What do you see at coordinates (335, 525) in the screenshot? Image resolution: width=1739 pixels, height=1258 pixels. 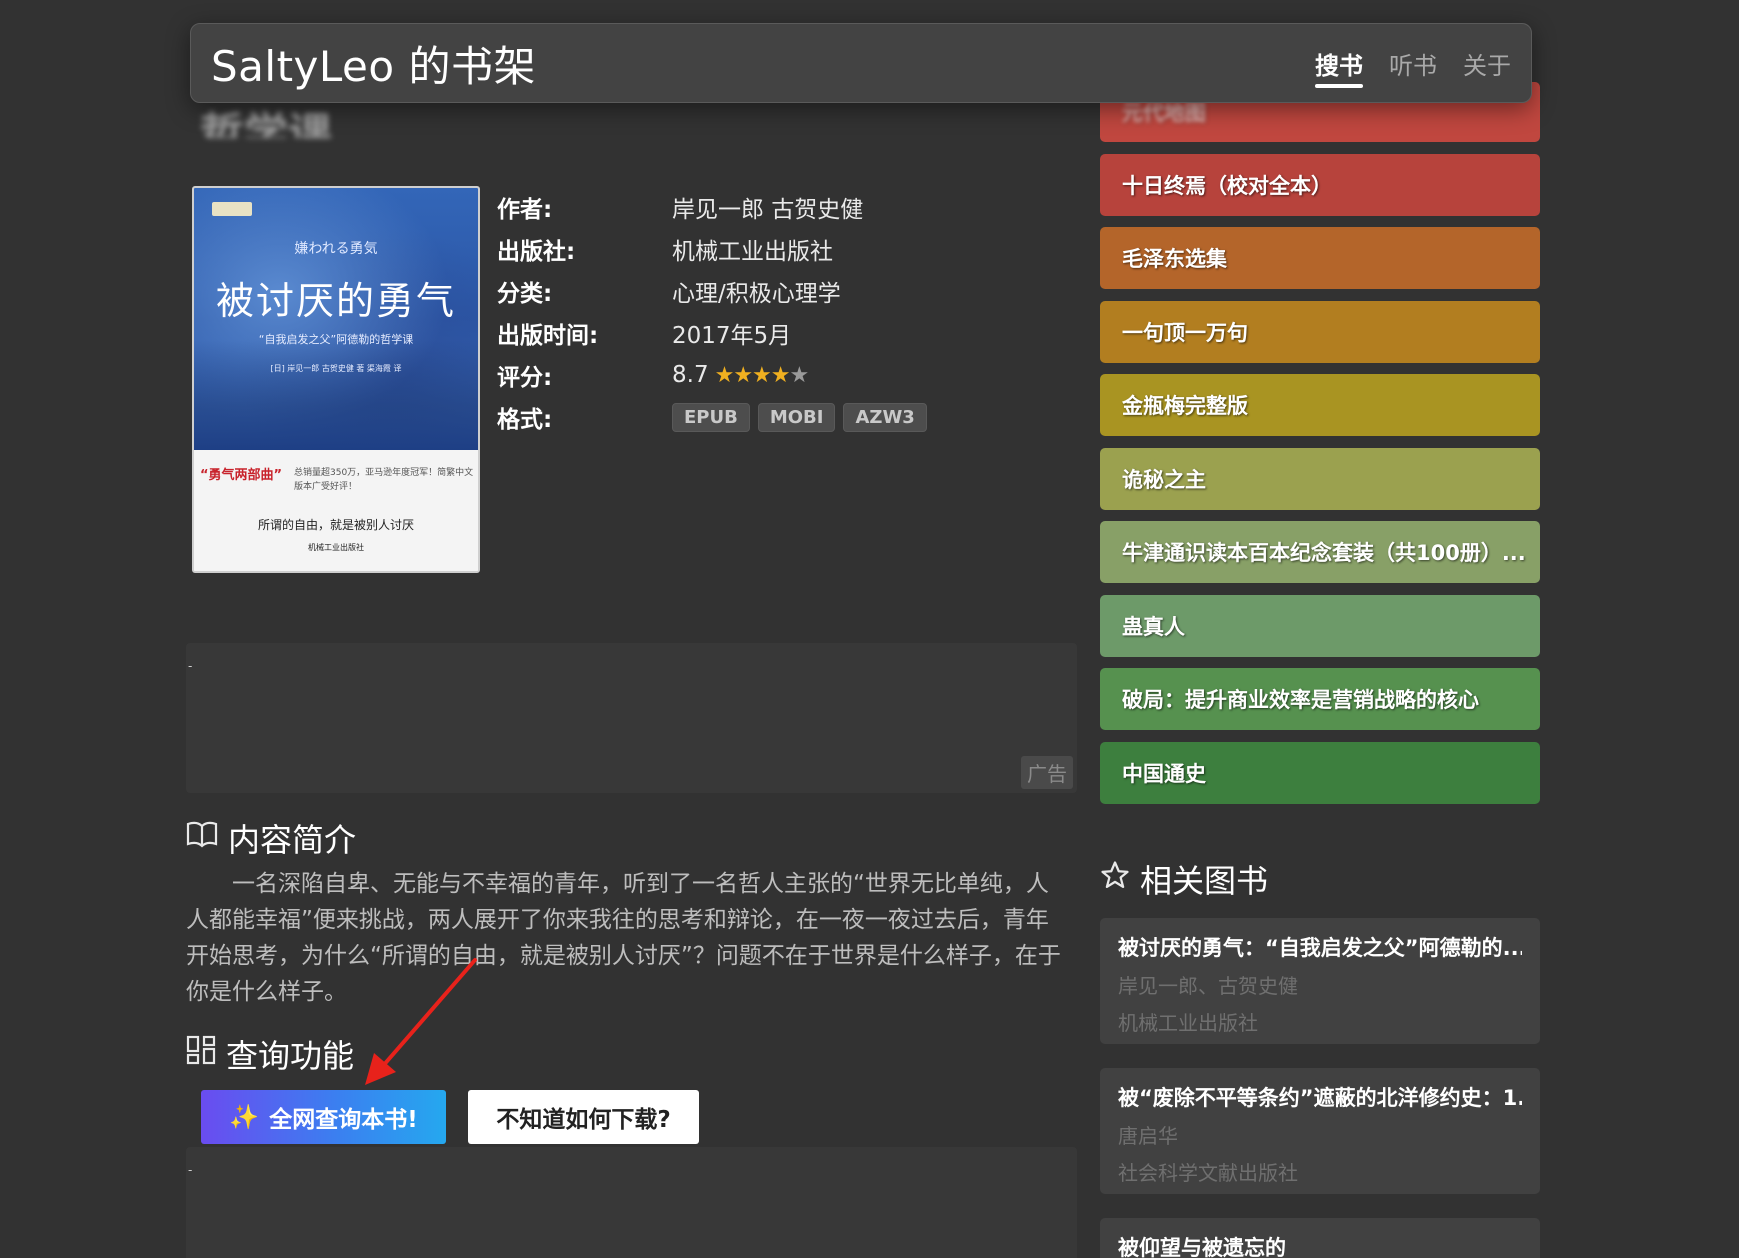 I see `cover-tagline: 所谓的自由，就是被别人讨厌` at bounding box center [335, 525].